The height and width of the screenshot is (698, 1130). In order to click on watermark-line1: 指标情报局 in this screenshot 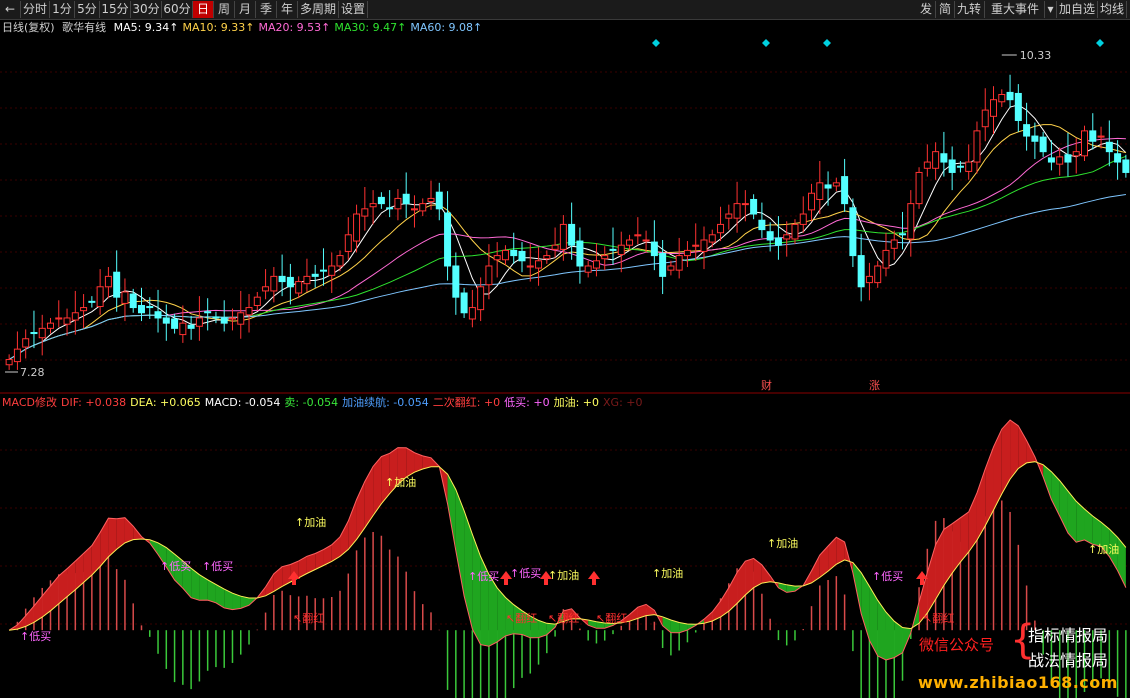, I will do `click(1068, 635)`.